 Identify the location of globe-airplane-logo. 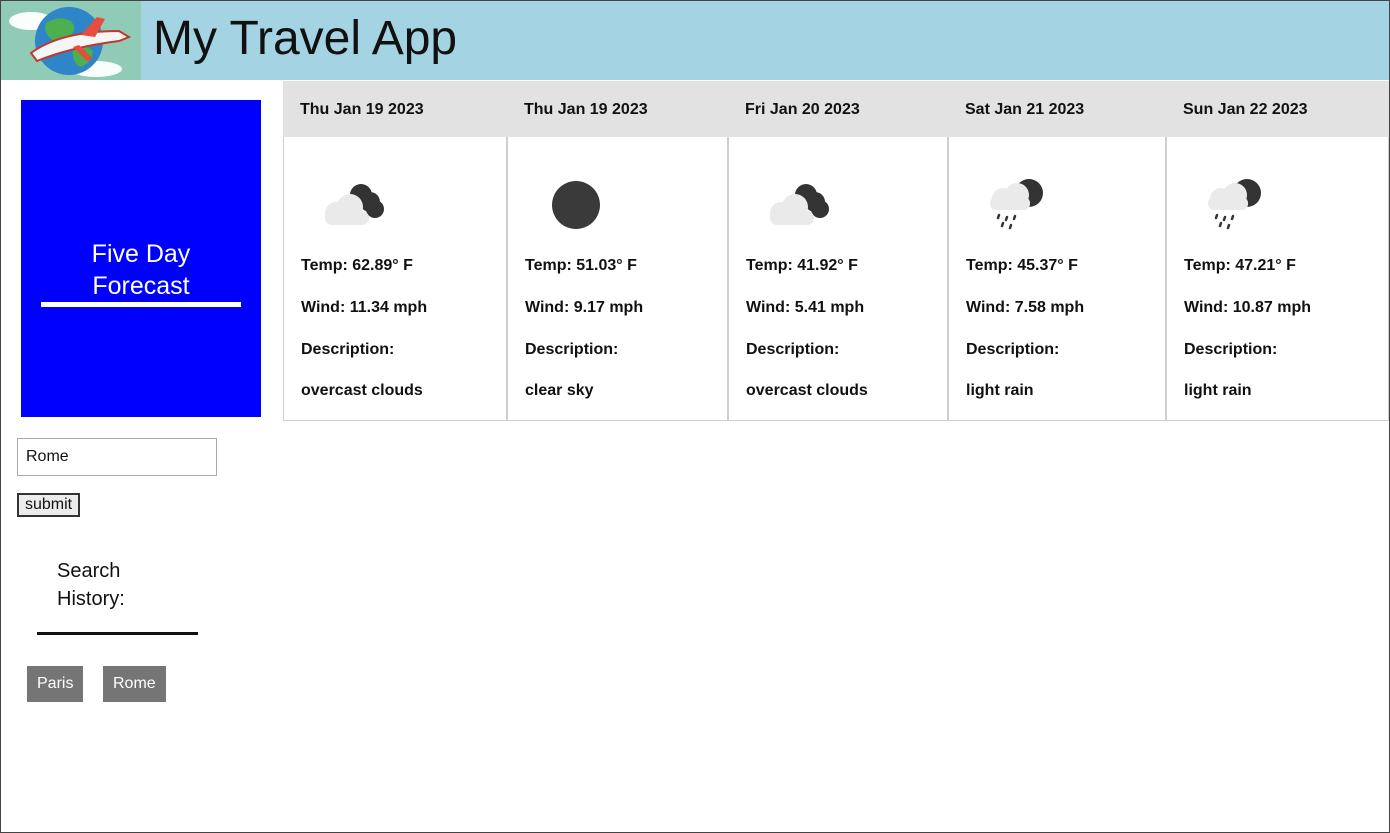
(71, 40).